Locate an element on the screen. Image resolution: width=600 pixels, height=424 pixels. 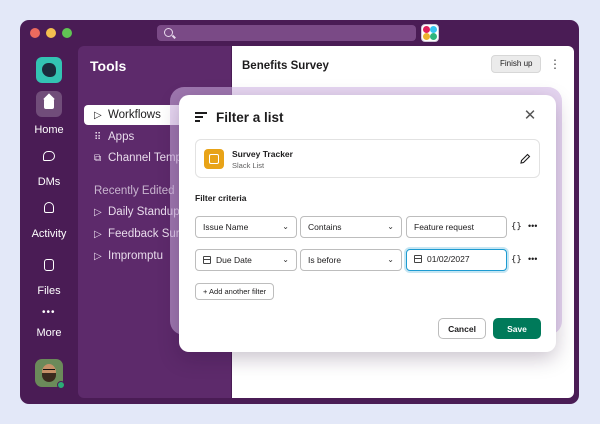
date-value-input: 01/02/2027 is located at coordinates (456, 260).